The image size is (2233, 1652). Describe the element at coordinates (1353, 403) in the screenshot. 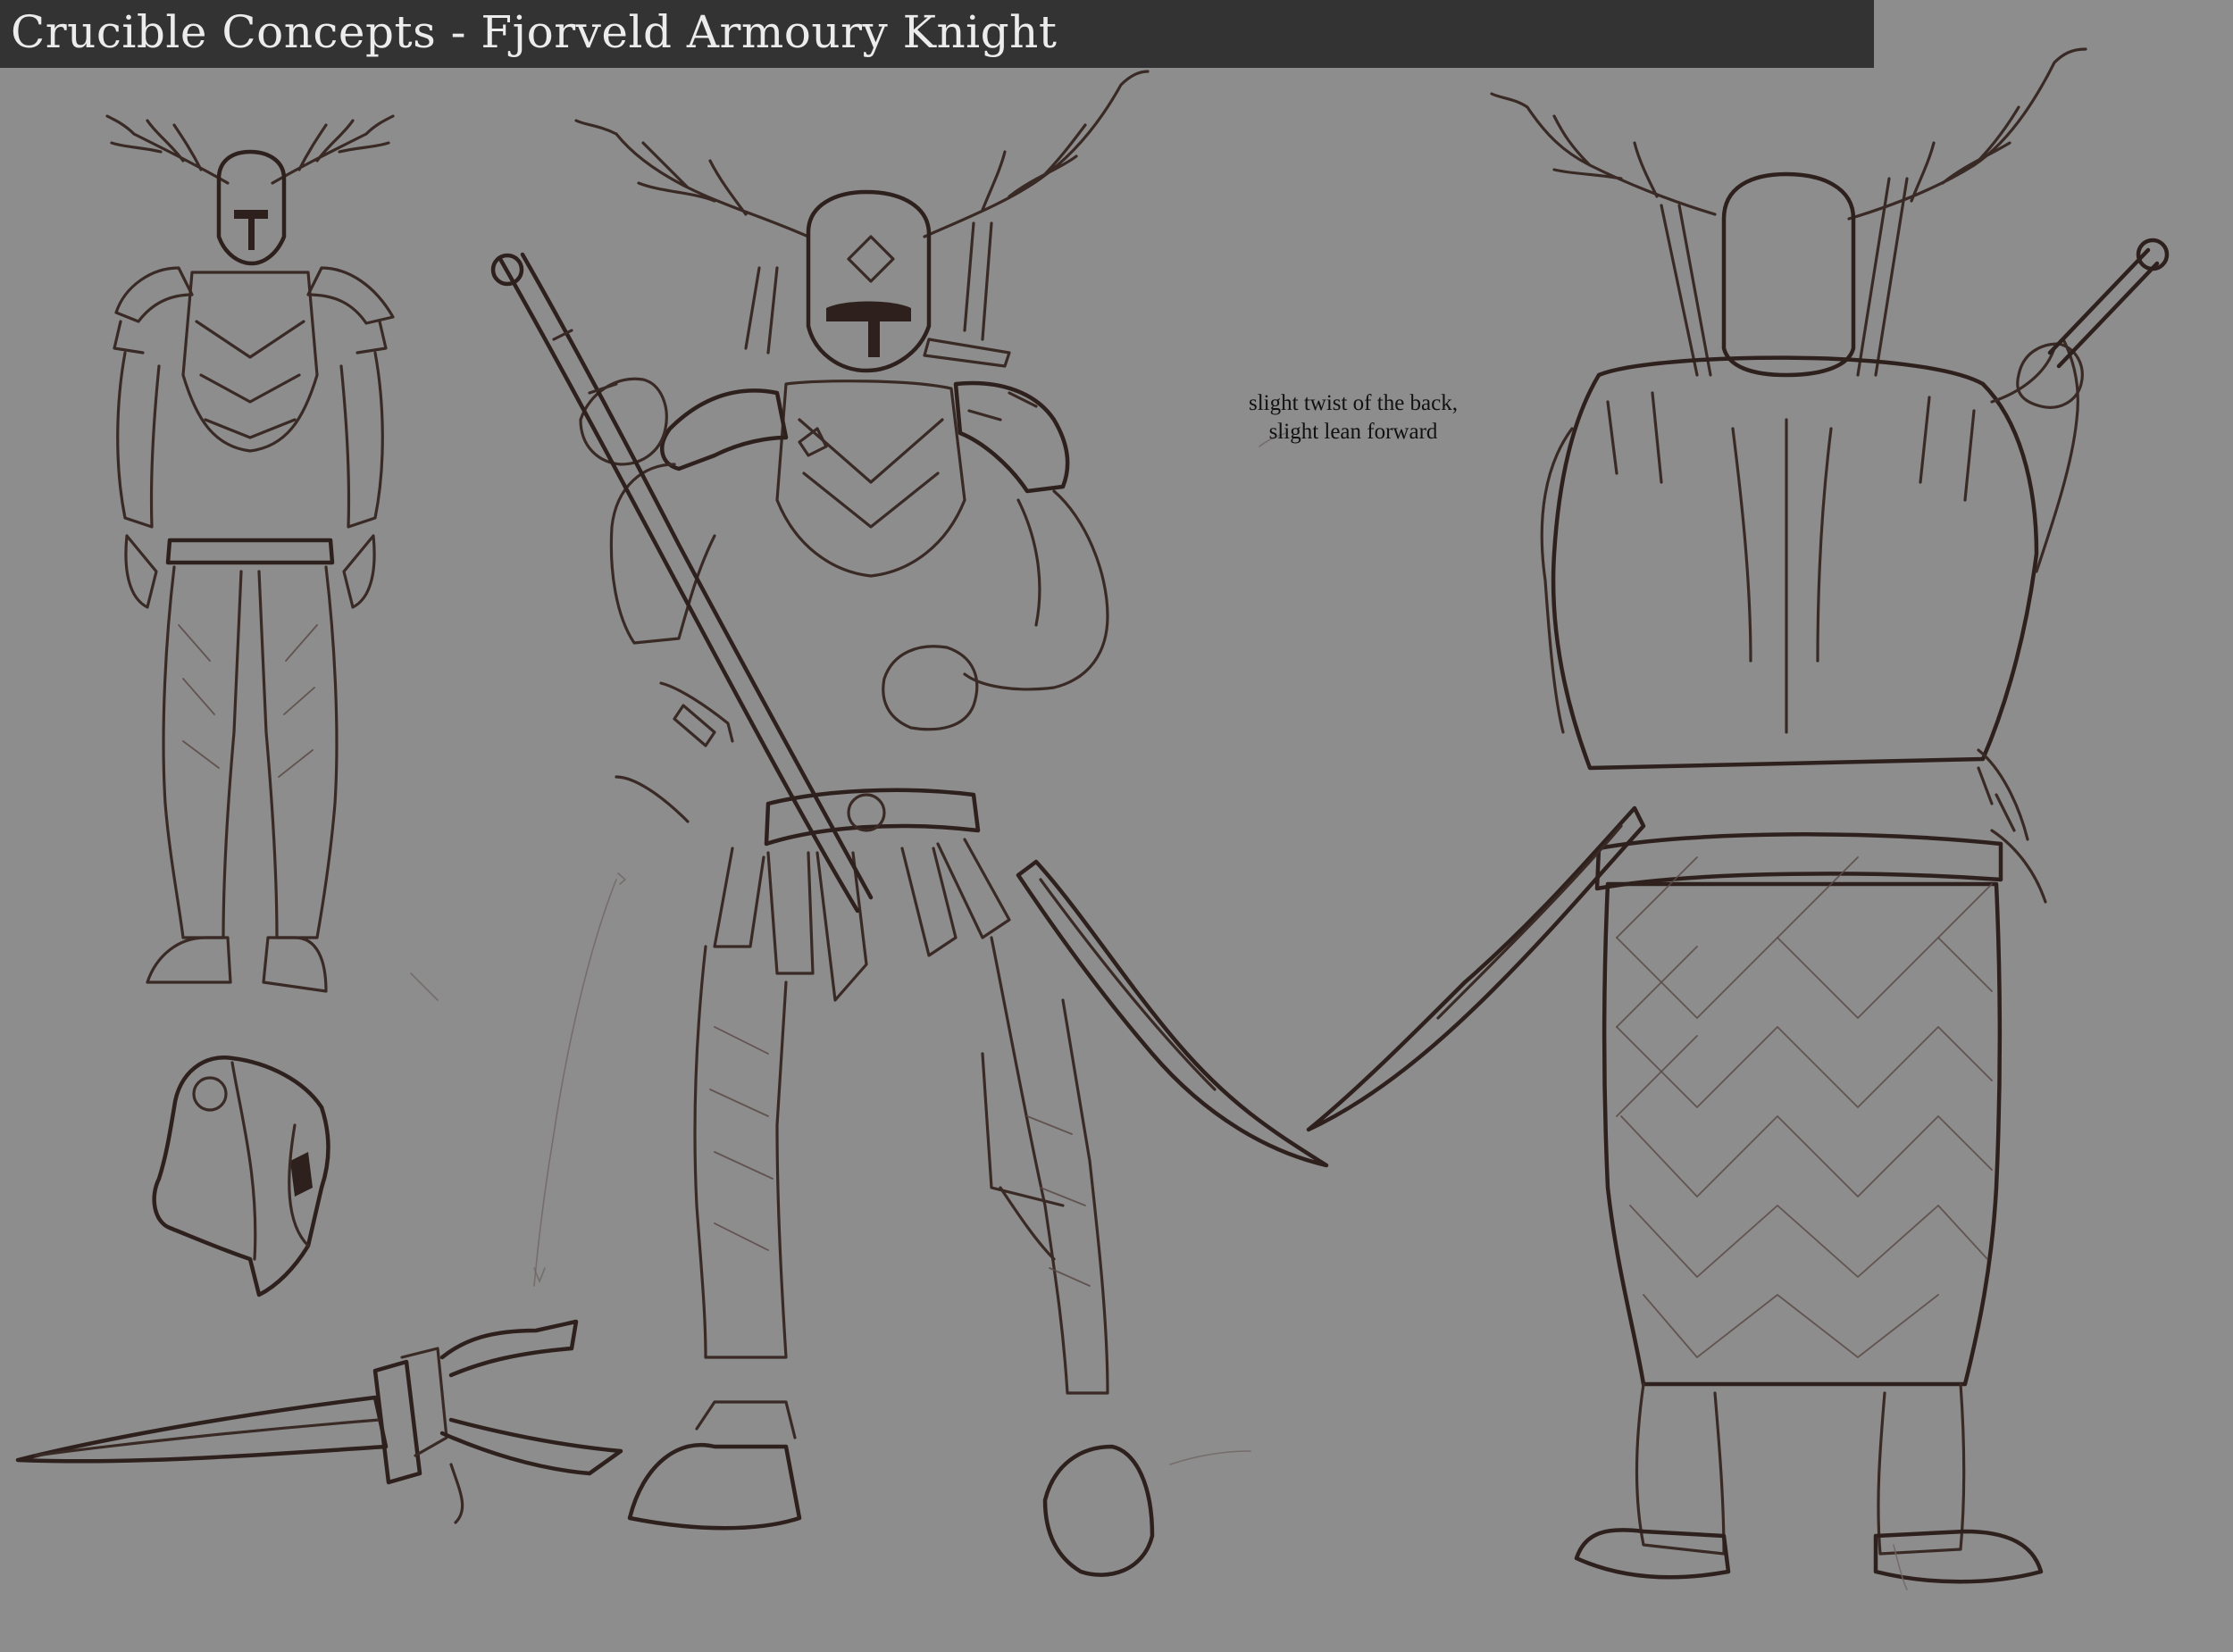

I see `pose-annotation-line-1: slight twist of the back,` at that location.